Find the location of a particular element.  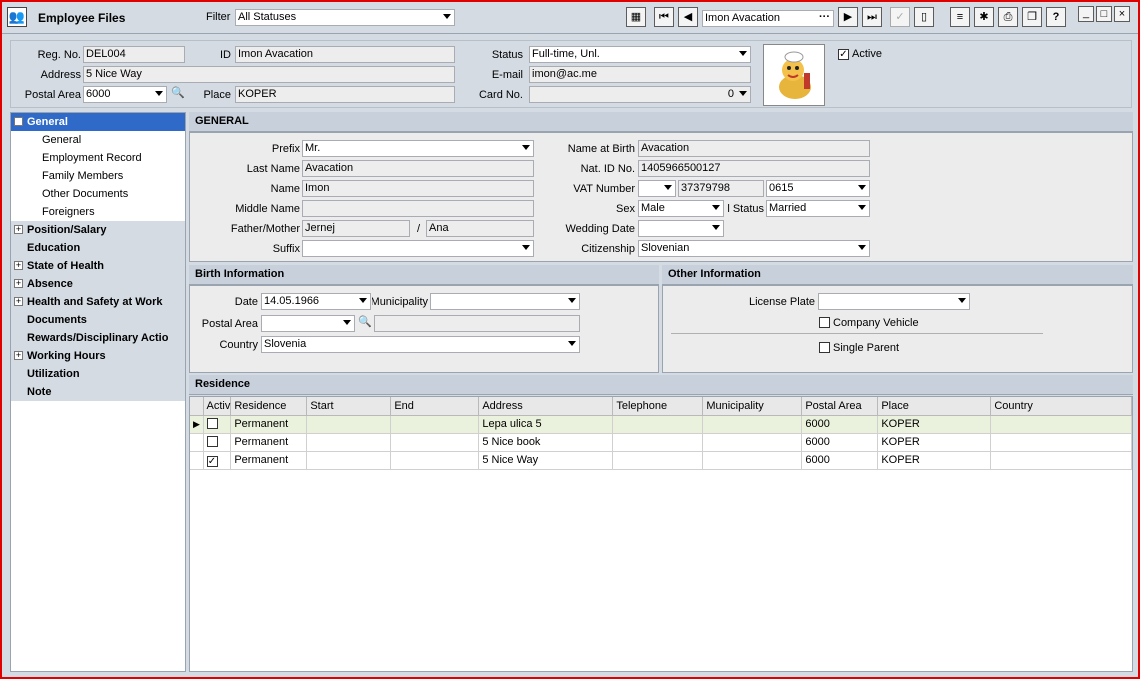

tools-icon: ✱ is located at coordinates (984, 17).